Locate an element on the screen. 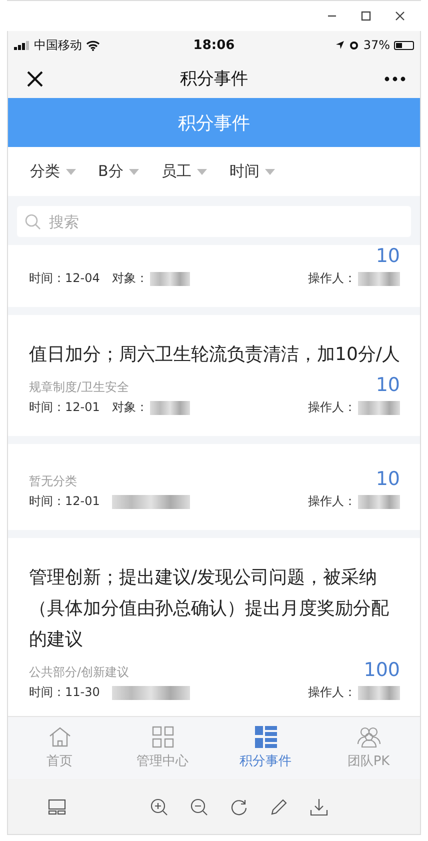 The width and height of the screenshot is (428, 841). event-category: 暂无分类 is located at coordinates (53, 481).